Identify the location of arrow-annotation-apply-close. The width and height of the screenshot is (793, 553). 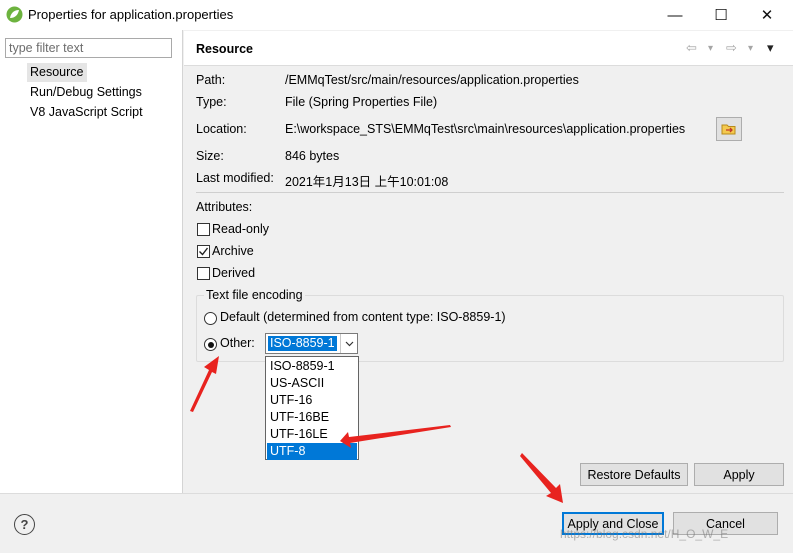
(541, 478).